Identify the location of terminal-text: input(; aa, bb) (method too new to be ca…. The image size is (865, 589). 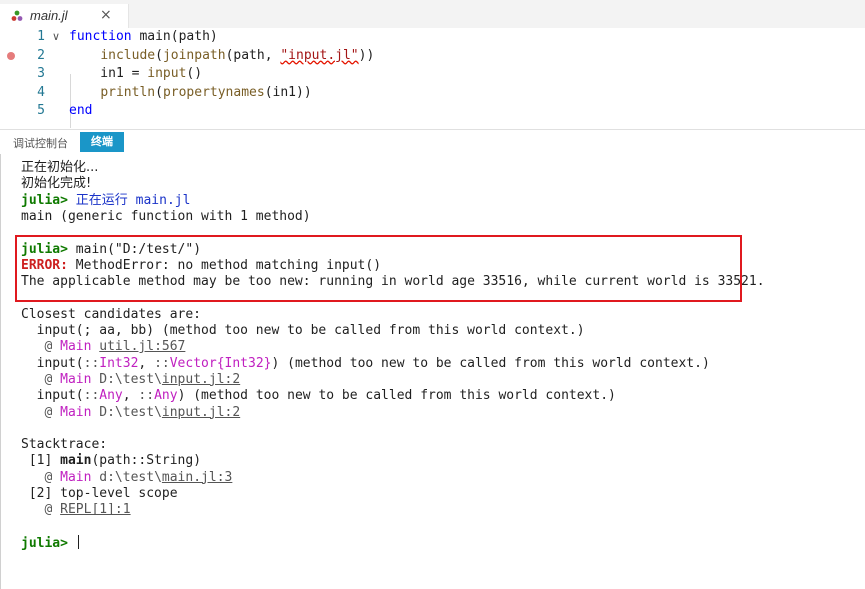
(303, 330).